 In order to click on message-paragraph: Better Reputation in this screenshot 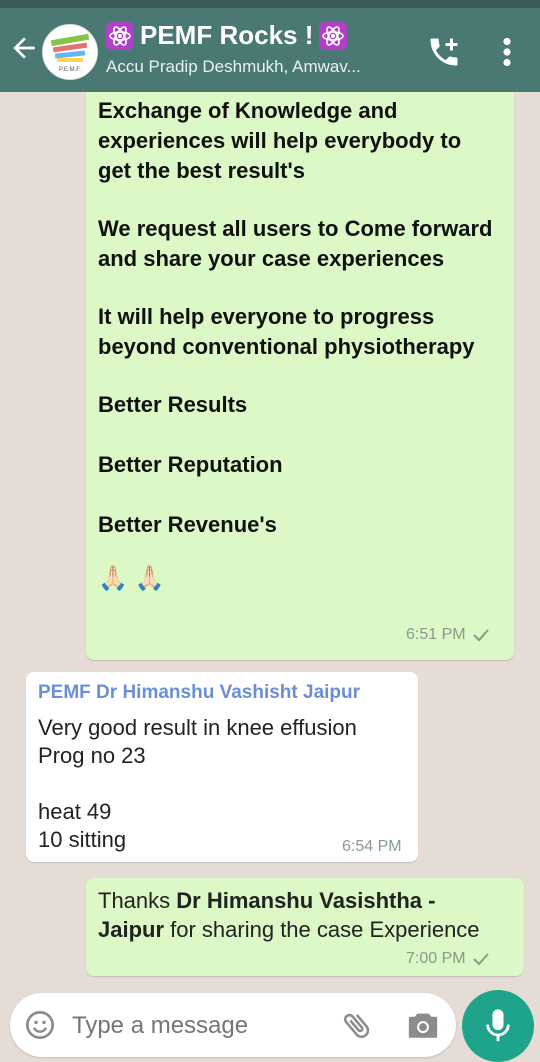, I will do `click(190, 464)`.